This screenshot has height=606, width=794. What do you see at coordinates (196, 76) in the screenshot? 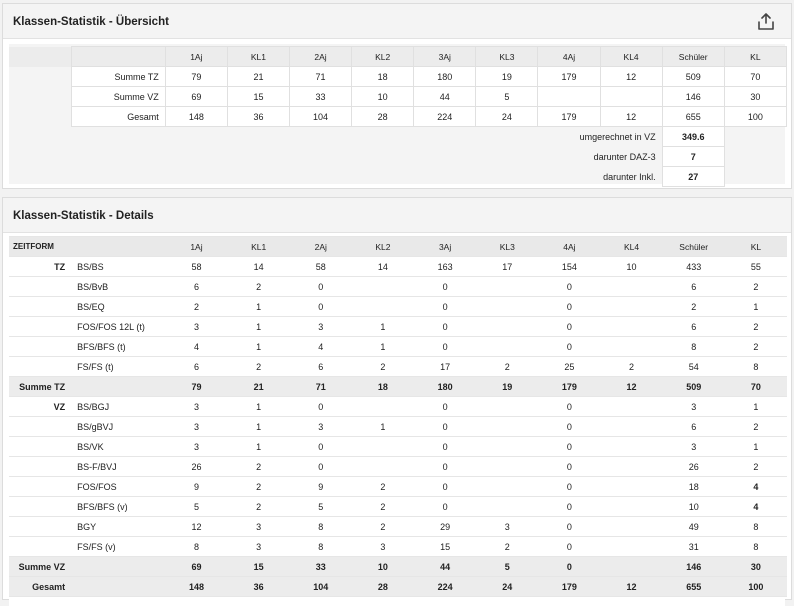
I see `value-cell: 79` at bounding box center [196, 76].